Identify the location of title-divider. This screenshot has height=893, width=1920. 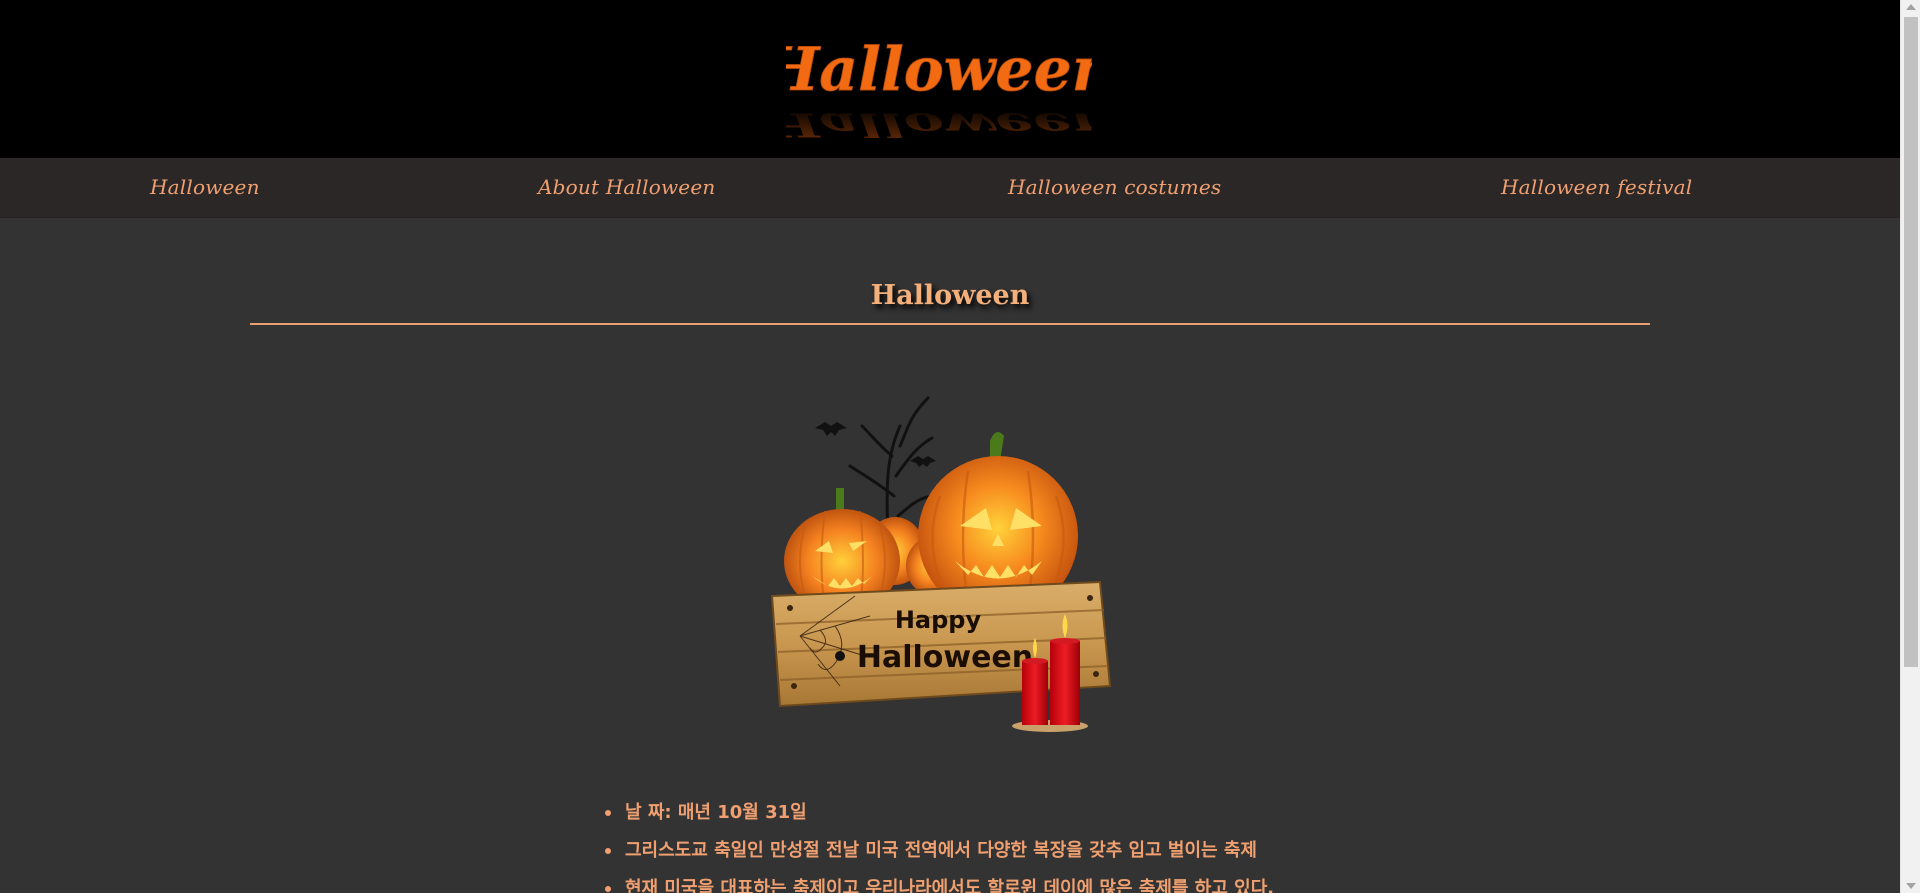
(950, 324).